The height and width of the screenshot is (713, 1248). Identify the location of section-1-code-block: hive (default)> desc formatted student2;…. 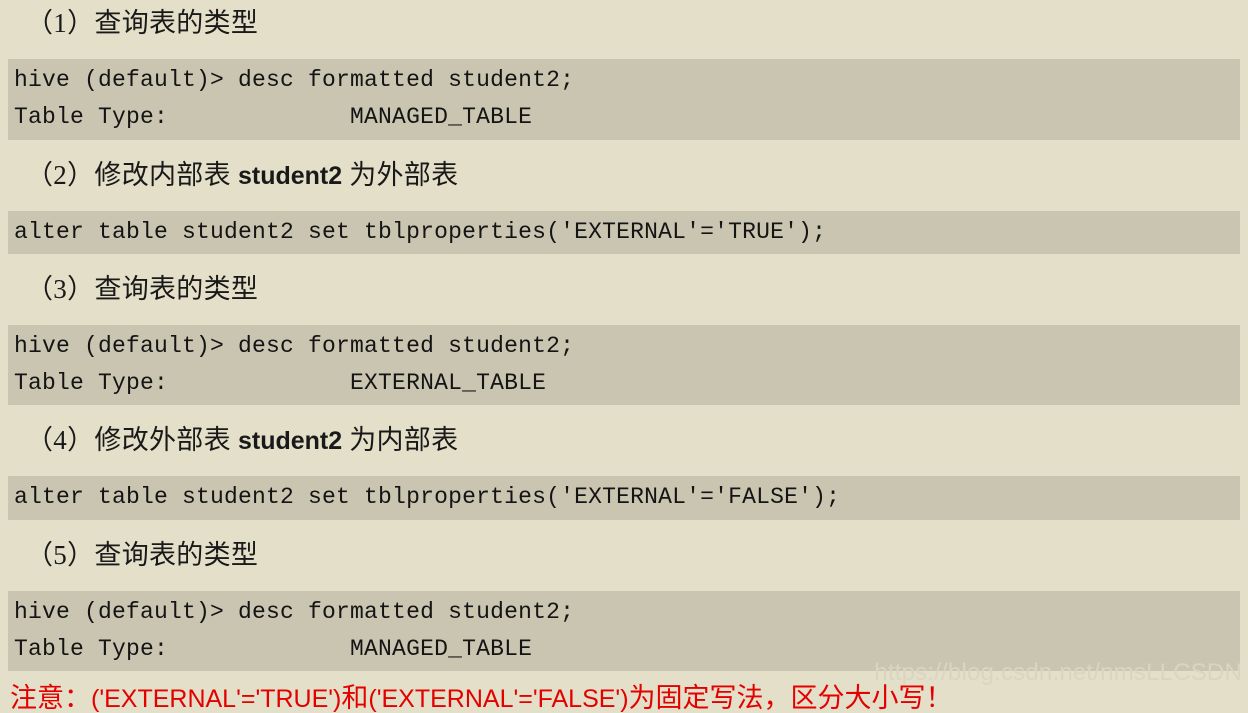
(624, 99).